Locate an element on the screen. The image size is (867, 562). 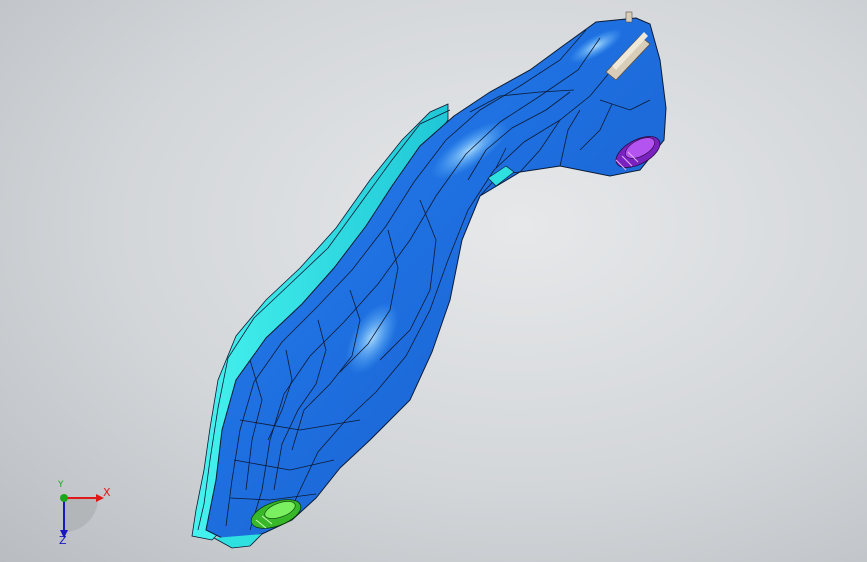
axis-y-label: Y is located at coordinates (61, 485).